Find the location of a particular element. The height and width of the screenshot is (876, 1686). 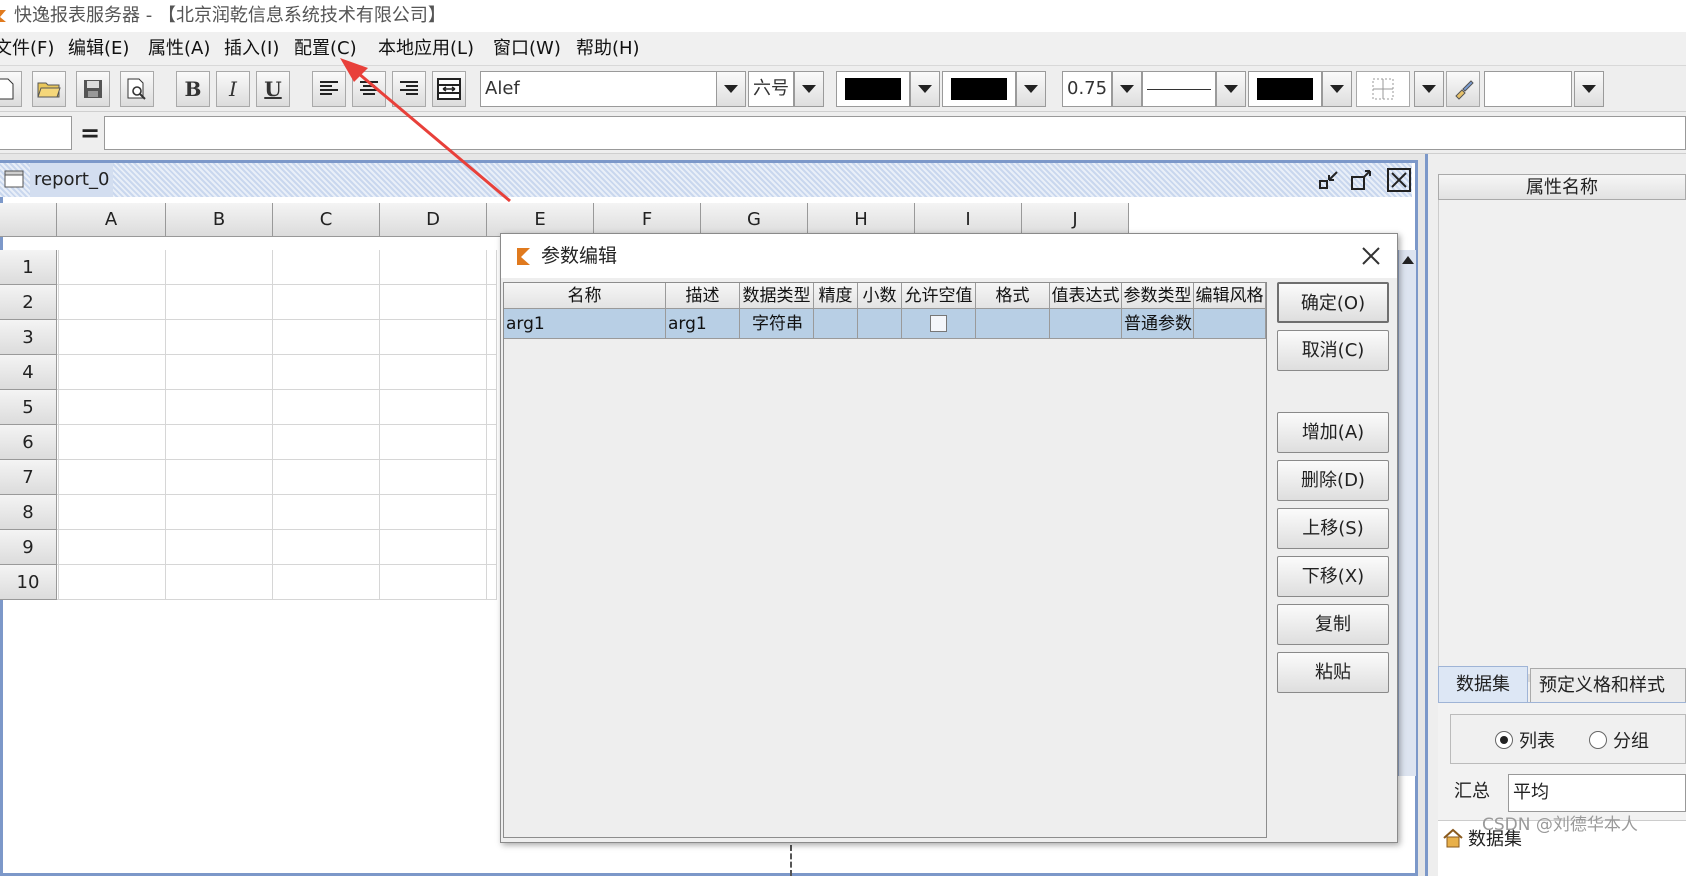

row-header: 3 is located at coordinates (28, 337).